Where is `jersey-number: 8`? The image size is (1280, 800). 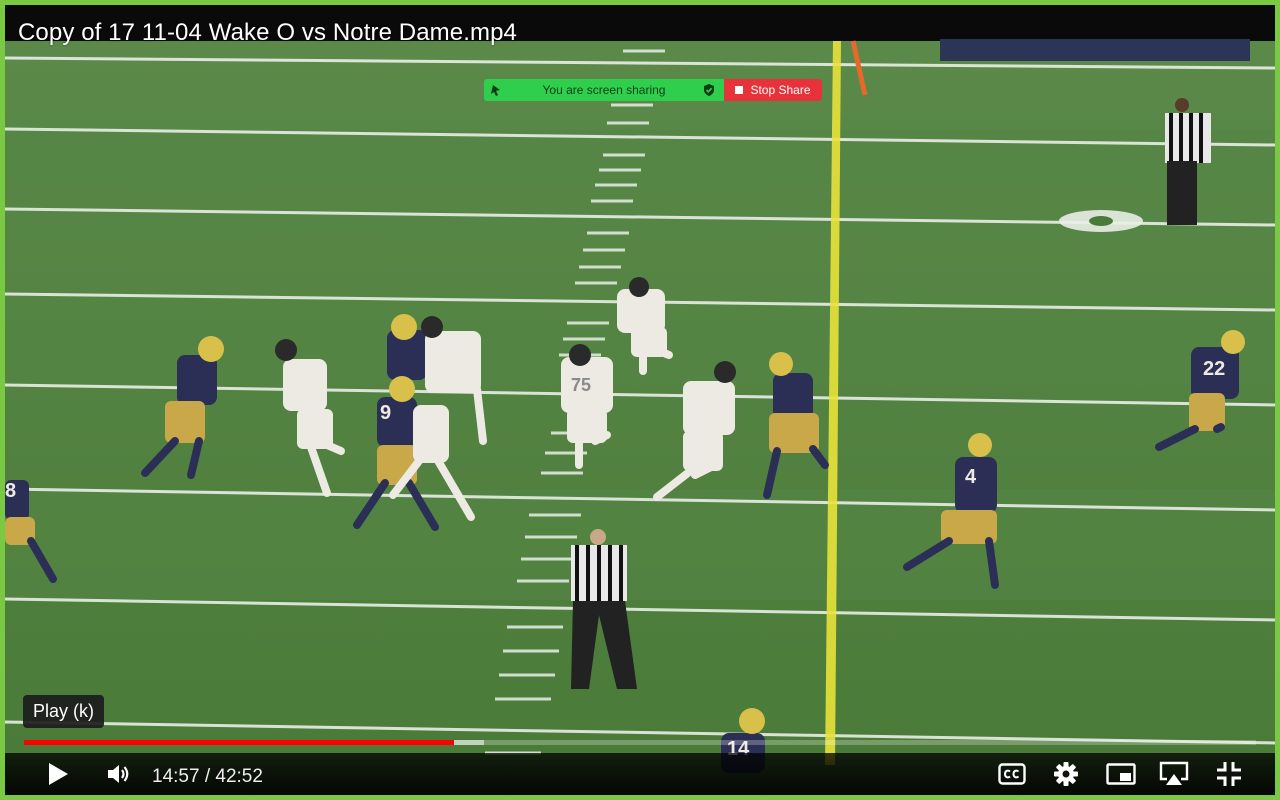
jersey-number: 8 is located at coordinates (10, 491).